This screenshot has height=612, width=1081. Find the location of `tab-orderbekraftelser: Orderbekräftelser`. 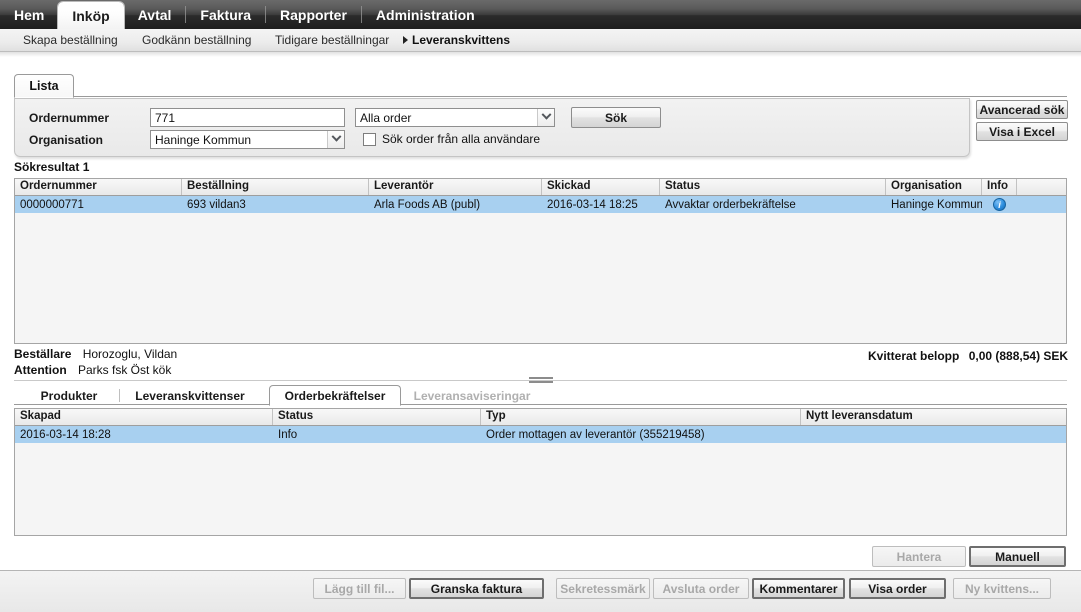

tab-orderbekraftelser: Orderbekräftelser is located at coordinates (335, 395).